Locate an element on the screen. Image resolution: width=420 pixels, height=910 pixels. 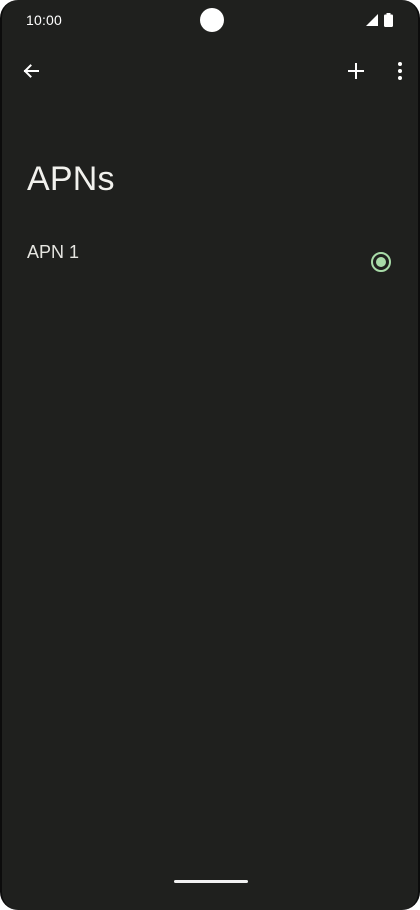
apn-list: APN 1 is located at coordinates (210, 258).